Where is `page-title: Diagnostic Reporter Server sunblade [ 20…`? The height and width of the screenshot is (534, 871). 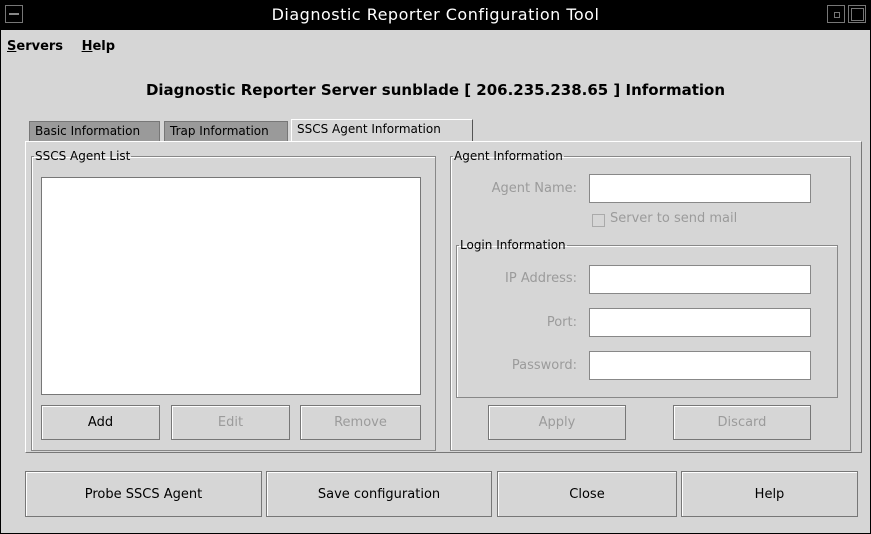 page-title: Diagnostic Reporter Server sunblade [ 20… is located at coordinates (435, 90).